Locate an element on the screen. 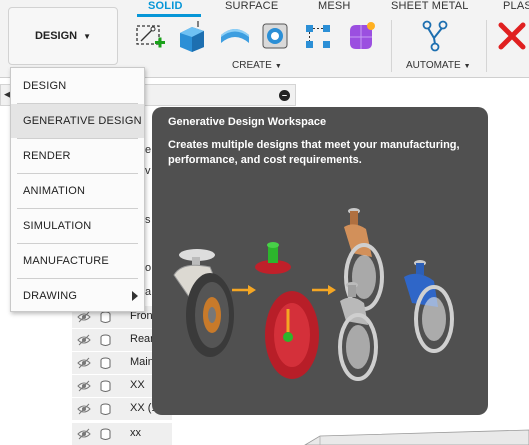 This screenshot has height=445, width=529. obscured-text: s is located at coordinates (148, 220).